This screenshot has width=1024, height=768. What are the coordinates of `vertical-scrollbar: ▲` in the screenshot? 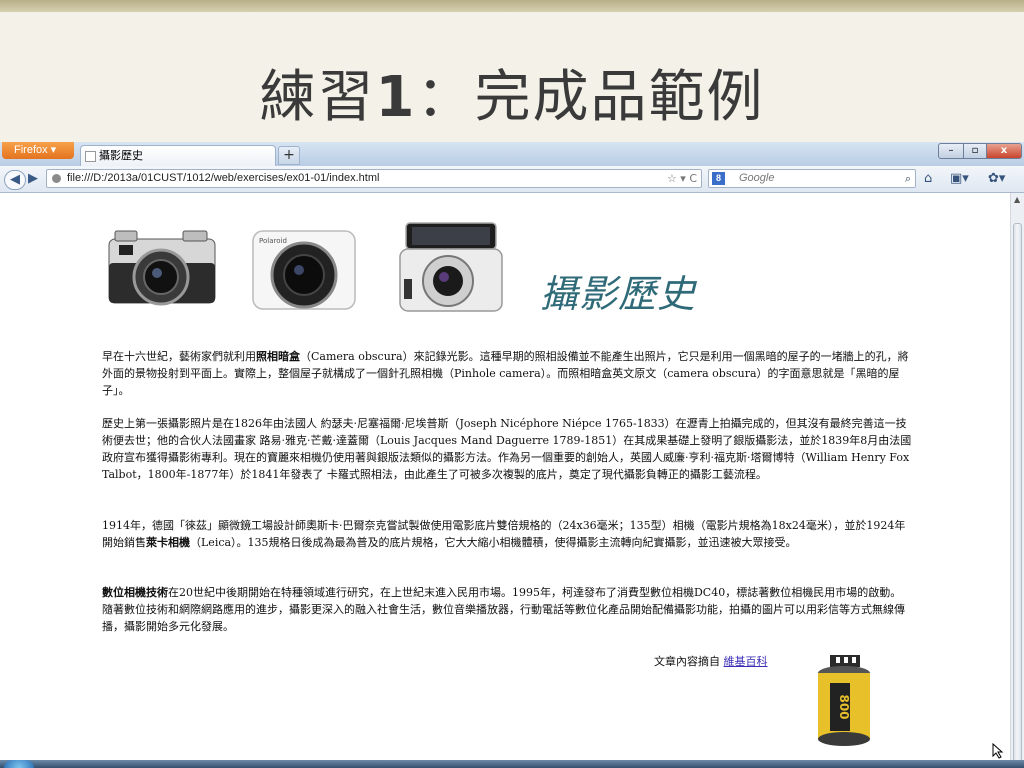 It's located at (1017, 480).